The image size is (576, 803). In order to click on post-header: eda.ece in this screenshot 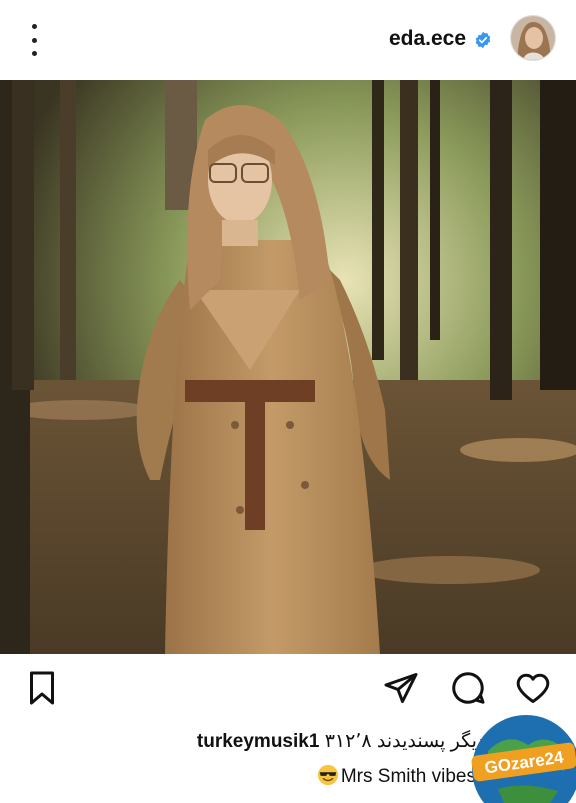, I will do `click(288, 40)`.